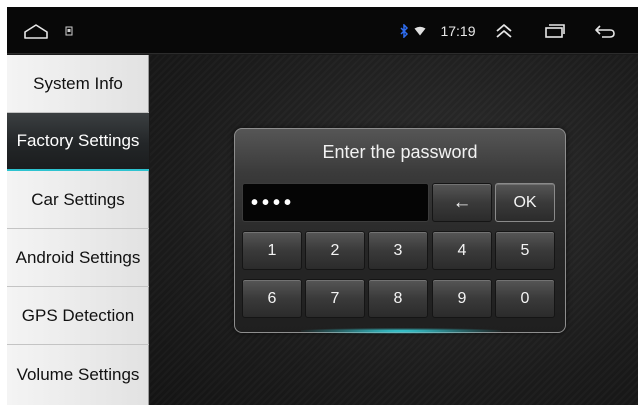  Describe the element at coordinates (335, 298) in the screenshot. I see `key-7: 7` at that location.